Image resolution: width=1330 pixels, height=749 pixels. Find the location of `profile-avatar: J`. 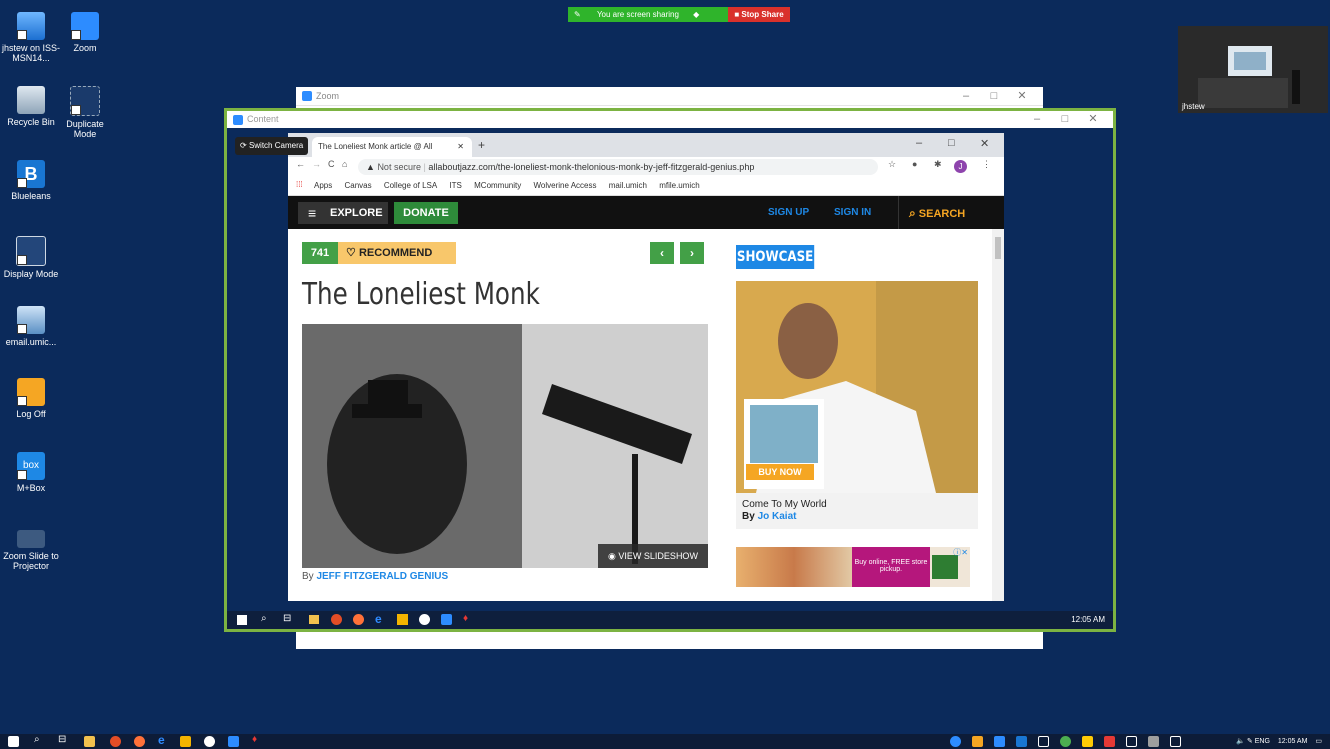

profile-avatar: J is located at coordinates (960, 166).